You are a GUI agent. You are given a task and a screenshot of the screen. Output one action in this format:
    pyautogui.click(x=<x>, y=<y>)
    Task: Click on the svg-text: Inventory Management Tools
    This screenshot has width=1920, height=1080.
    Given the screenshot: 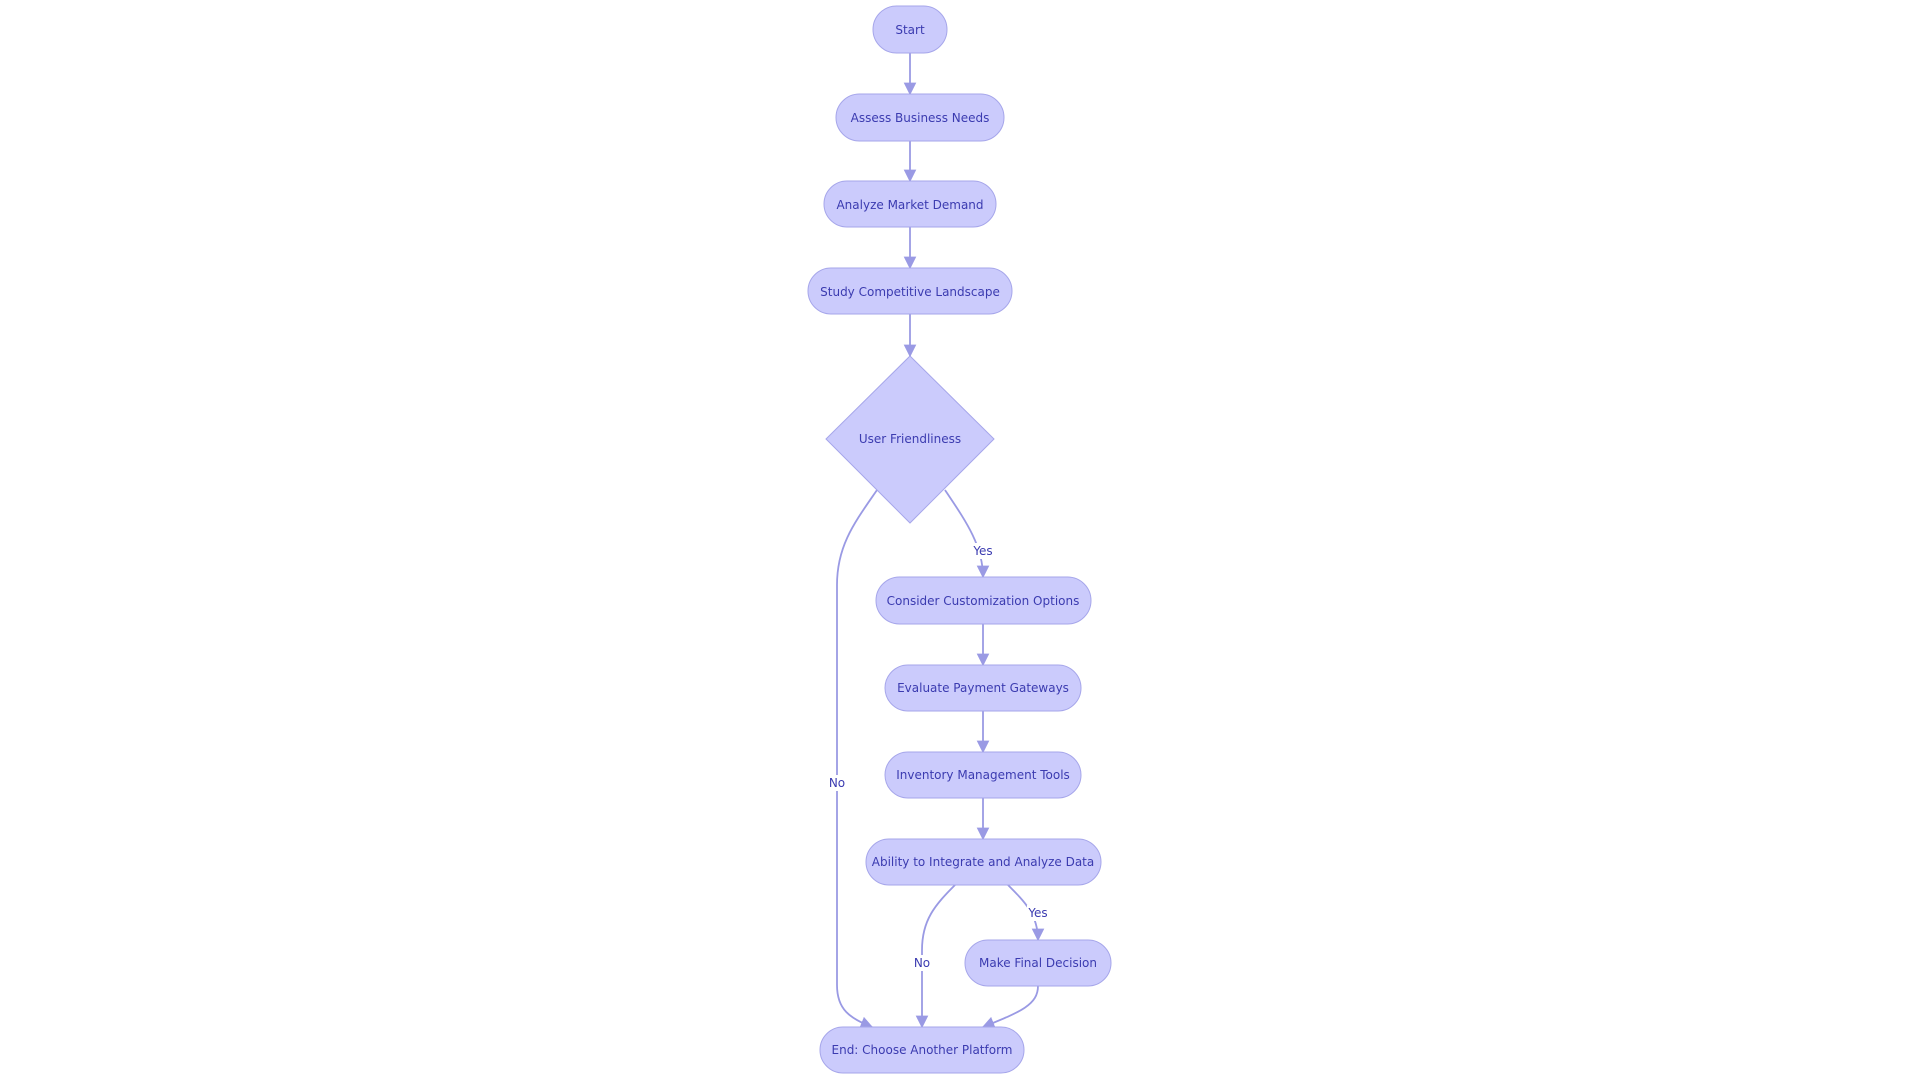 What is the action you would take?
    pyautogui.click(x=983, y=775)
    